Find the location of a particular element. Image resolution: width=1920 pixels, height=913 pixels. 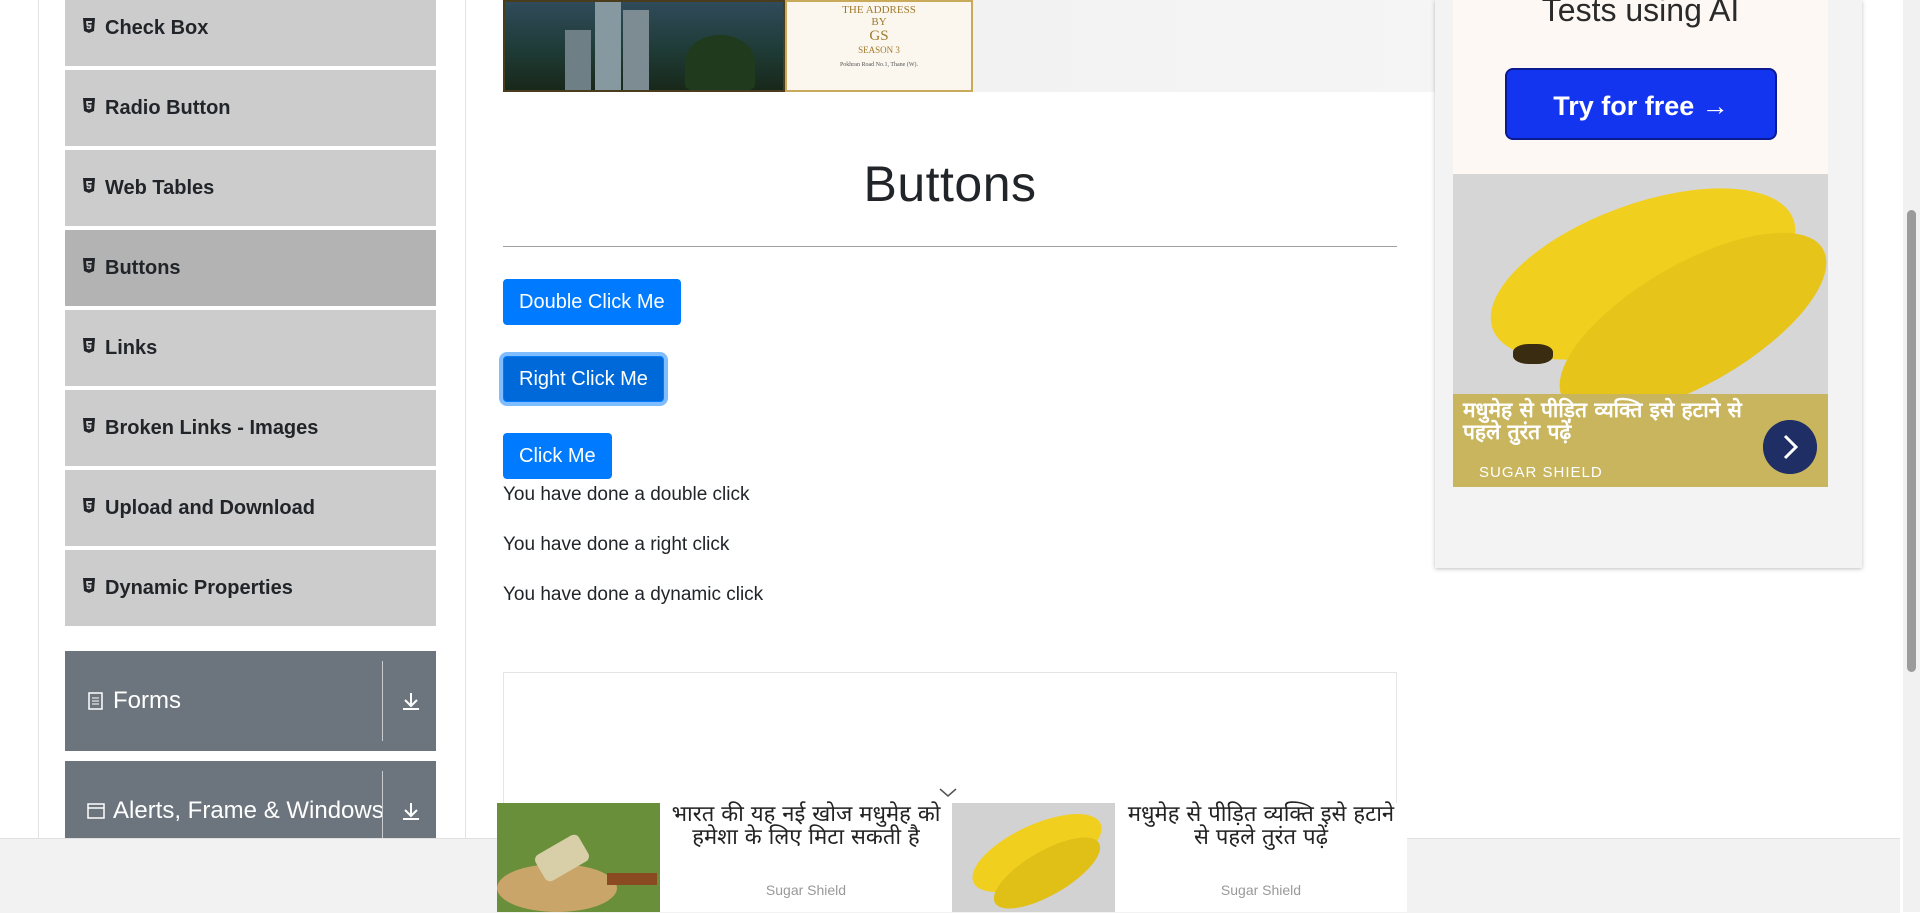

capsules-image is located at coordinates (578, 857).